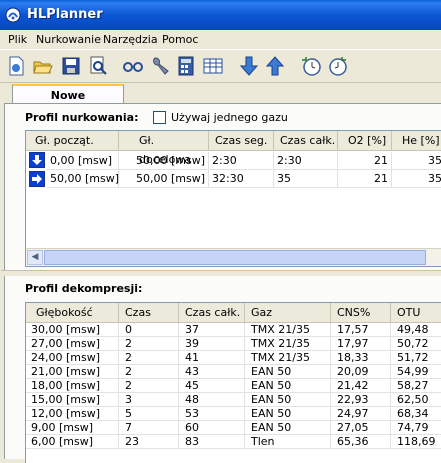 The height and width of the screenshot is (463, 441). What do you see at coordinates (361, 442) in the screenshot?
I see `cell-cns: 65,36` at bounding box center [361, 442].